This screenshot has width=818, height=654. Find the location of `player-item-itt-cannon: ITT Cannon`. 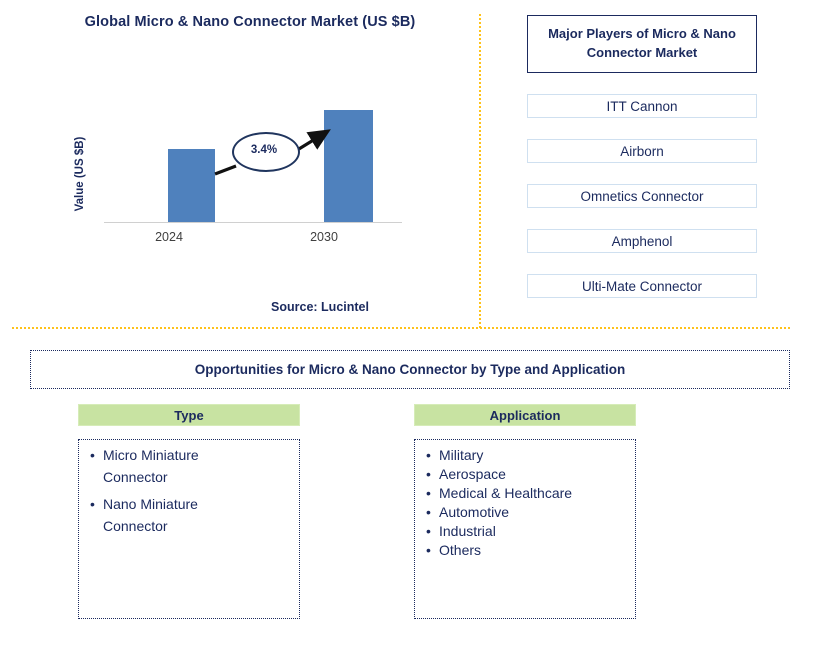

player-item-itt-cannon: ITT Cannon is located at coordinates (642, 106).